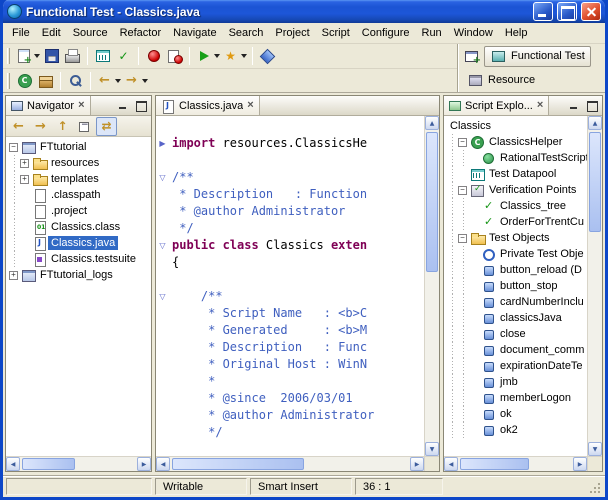  Describe the element at coordinates (473, 33) in the screenshot. I see `menu-window: Window` at that location.